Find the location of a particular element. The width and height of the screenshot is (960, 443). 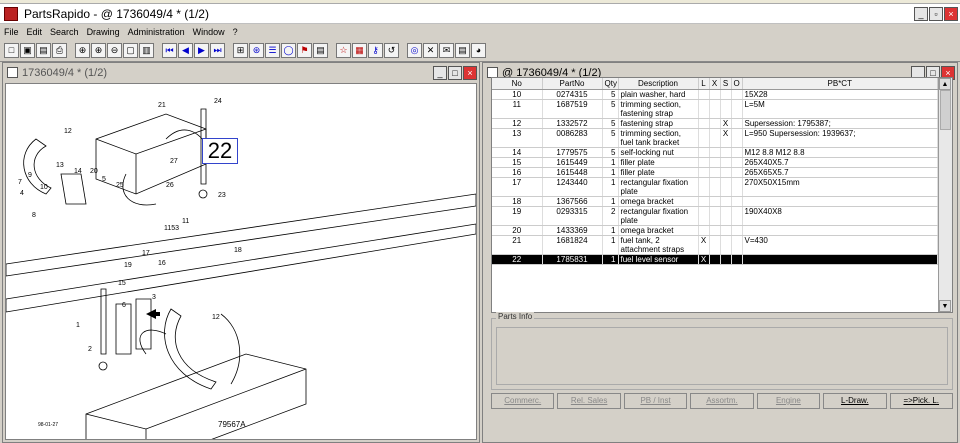

drawing-label: 27 is located at coordinates (174, 161).